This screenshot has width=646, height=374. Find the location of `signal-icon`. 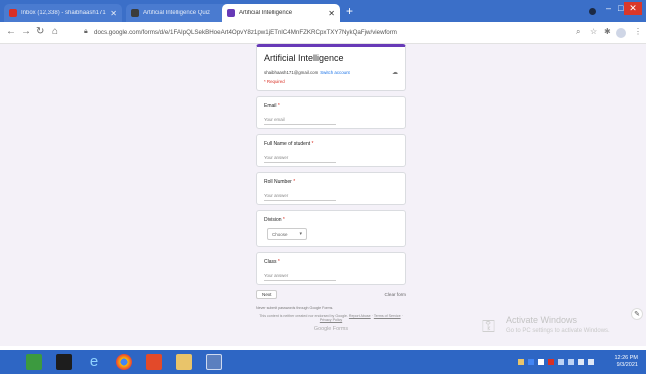

signal-icon is located at coordinates (591, 362).